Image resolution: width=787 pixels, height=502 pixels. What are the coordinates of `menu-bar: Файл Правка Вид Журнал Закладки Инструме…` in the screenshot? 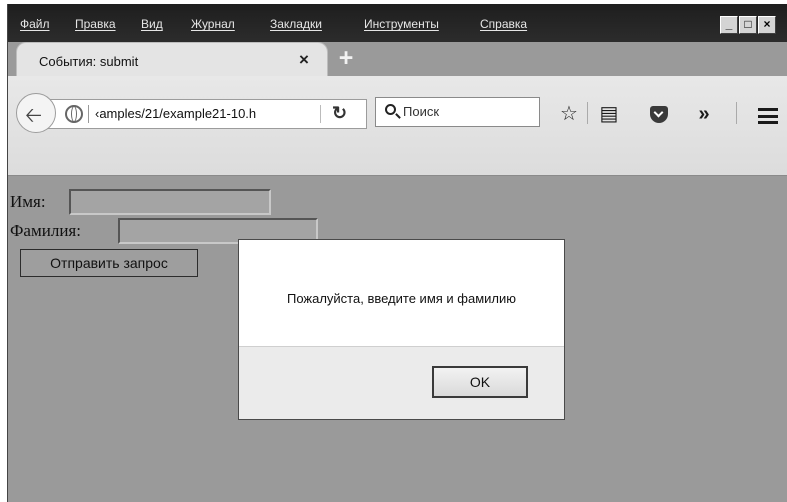 It's located at (397, 23).